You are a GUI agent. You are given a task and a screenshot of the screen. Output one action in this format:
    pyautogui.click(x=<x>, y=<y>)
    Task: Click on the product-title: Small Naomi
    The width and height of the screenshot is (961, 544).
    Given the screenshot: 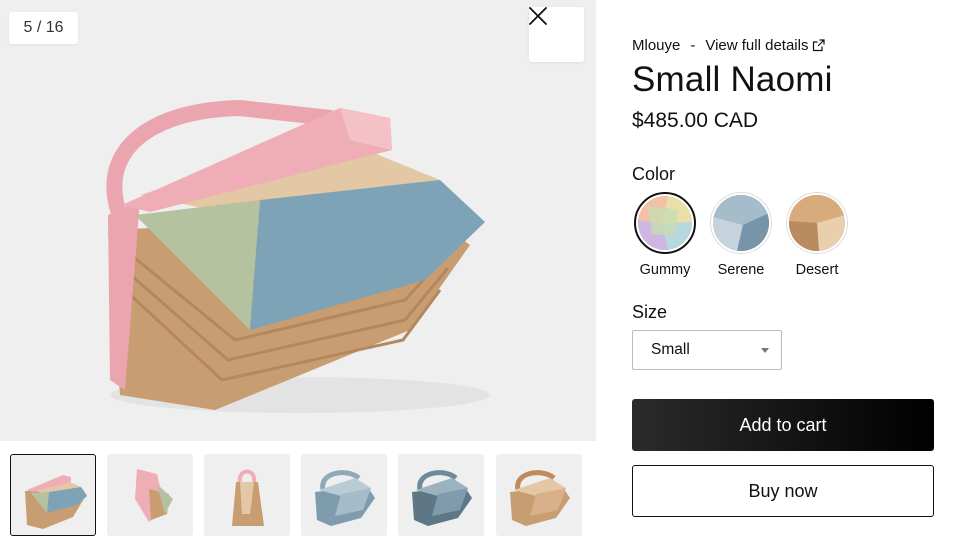 What is the action you would take?
    pyautogui.click(x=732, y=79)
    